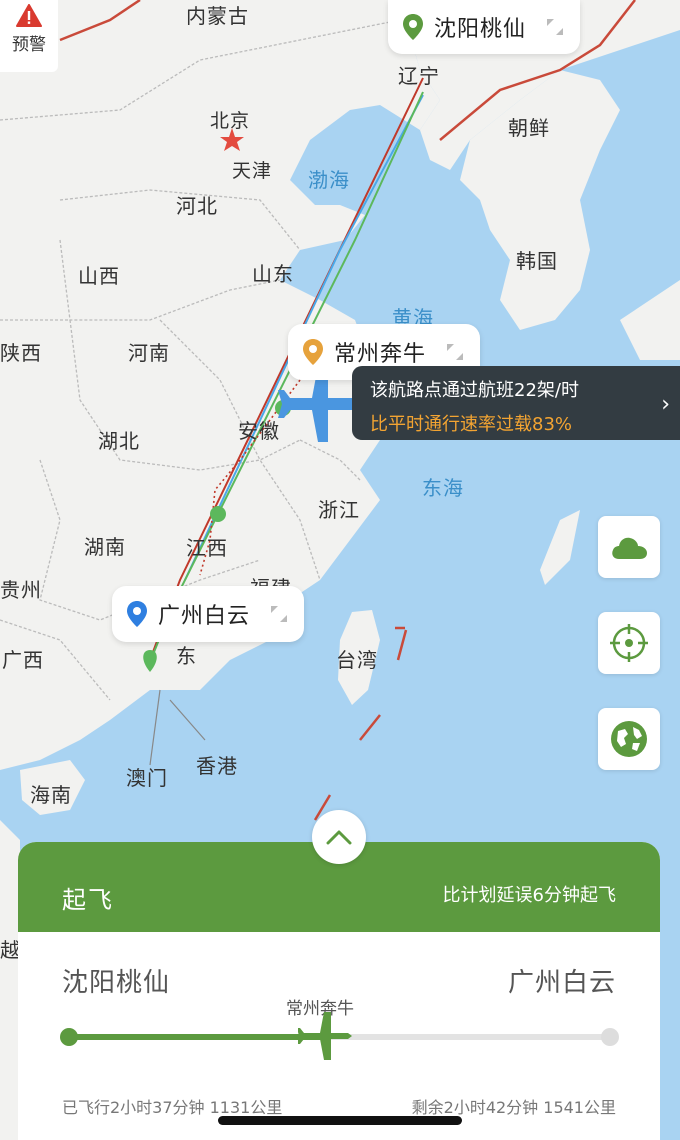  I want to click on locate-icon, so click(629, 643).